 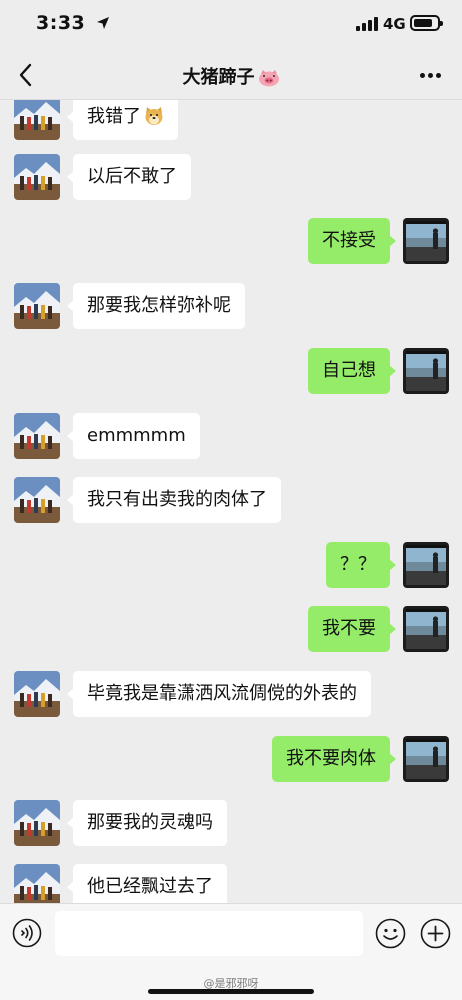 I want to click on message-bubble: ？？, so click(x=361, y=565).